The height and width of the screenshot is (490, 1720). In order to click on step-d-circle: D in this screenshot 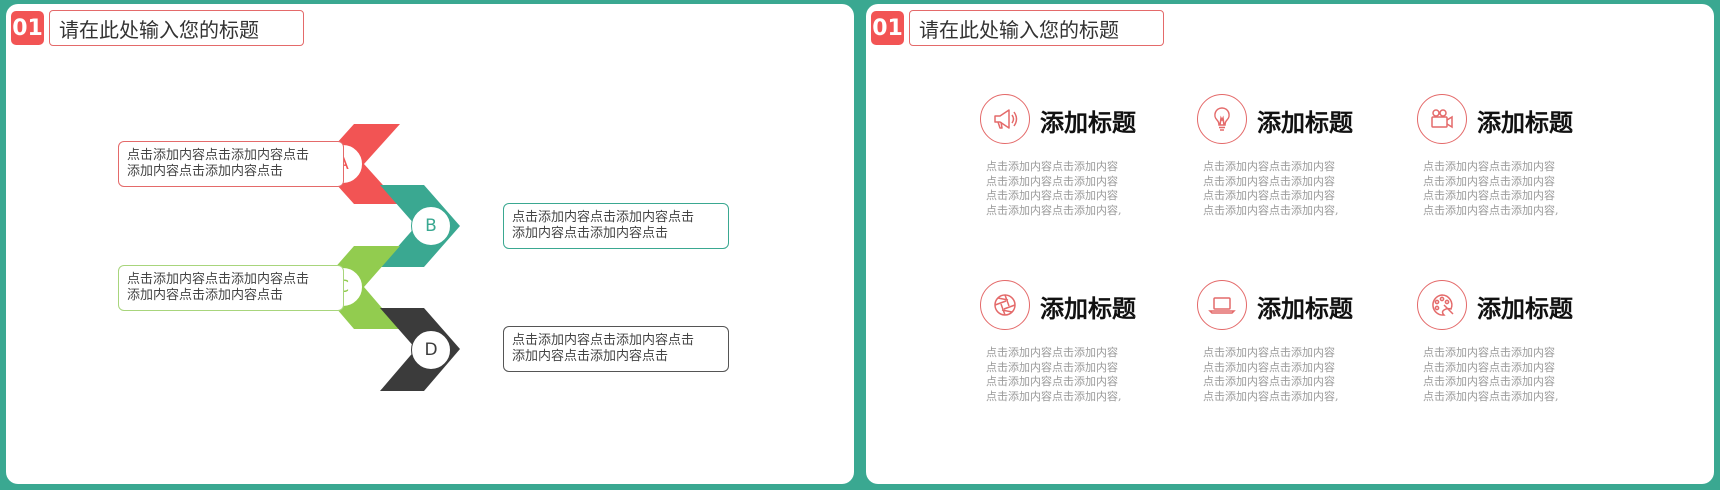, I will do `click(431, 350)`.